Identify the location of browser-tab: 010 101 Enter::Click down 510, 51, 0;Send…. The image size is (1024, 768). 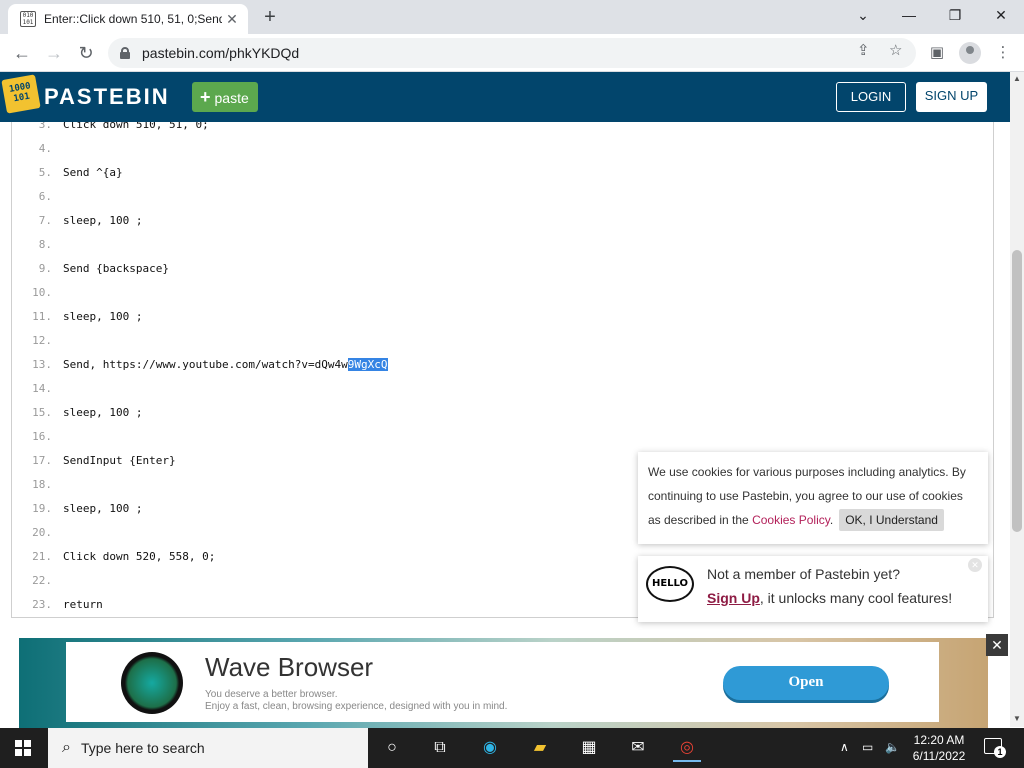
(128, 19).